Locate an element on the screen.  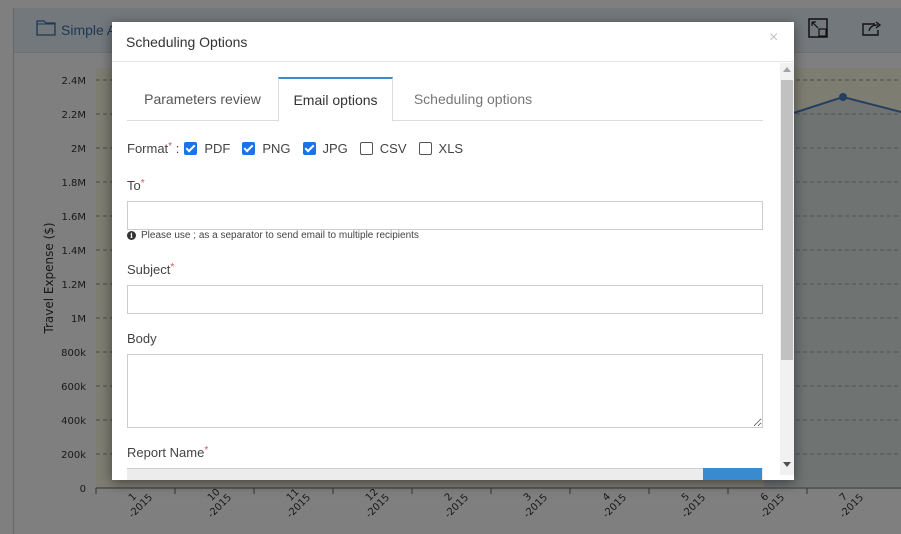
subject-label: Subject* is located at coordinates (150, 269).